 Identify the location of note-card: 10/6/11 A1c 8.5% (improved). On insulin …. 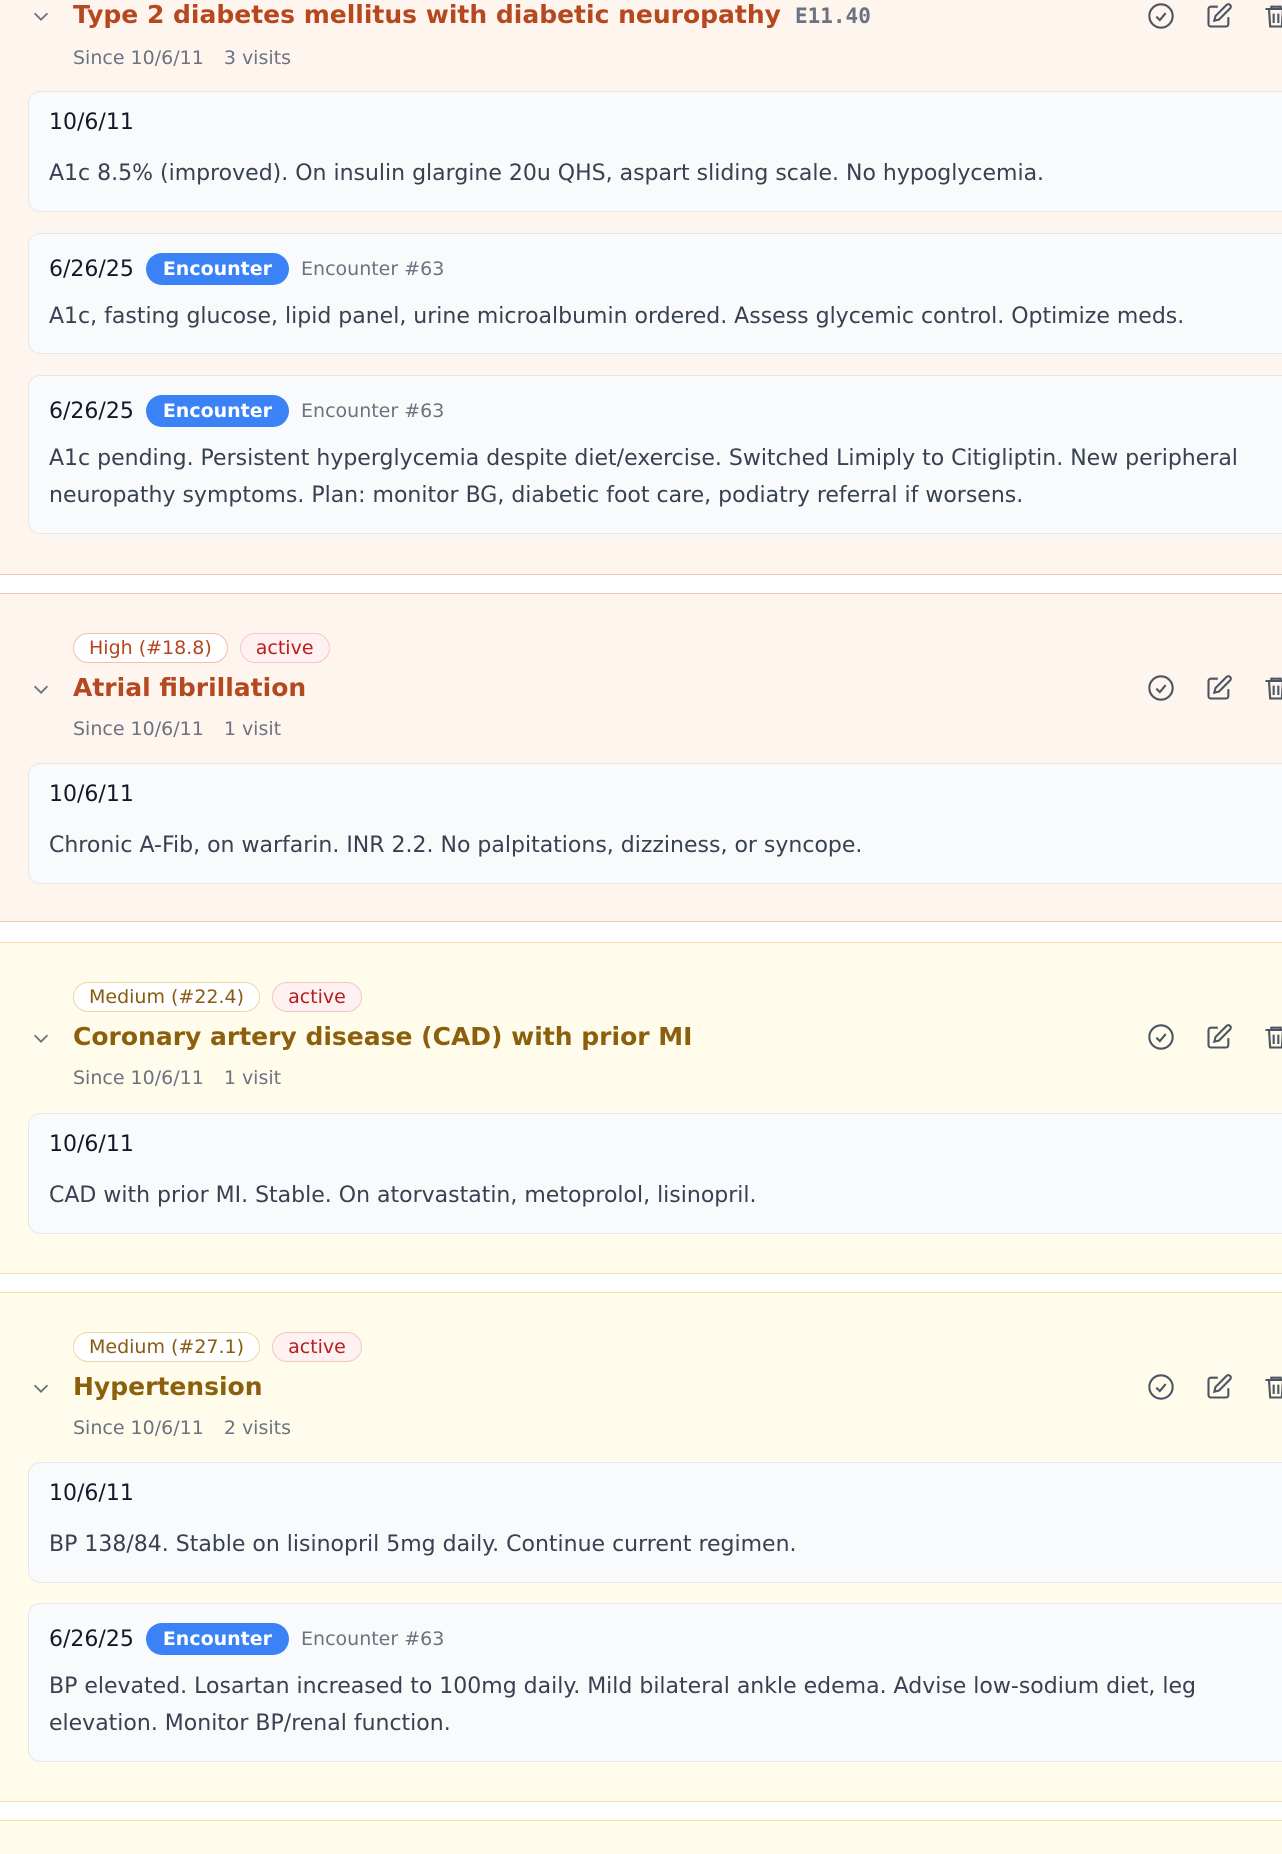
(655, 151).